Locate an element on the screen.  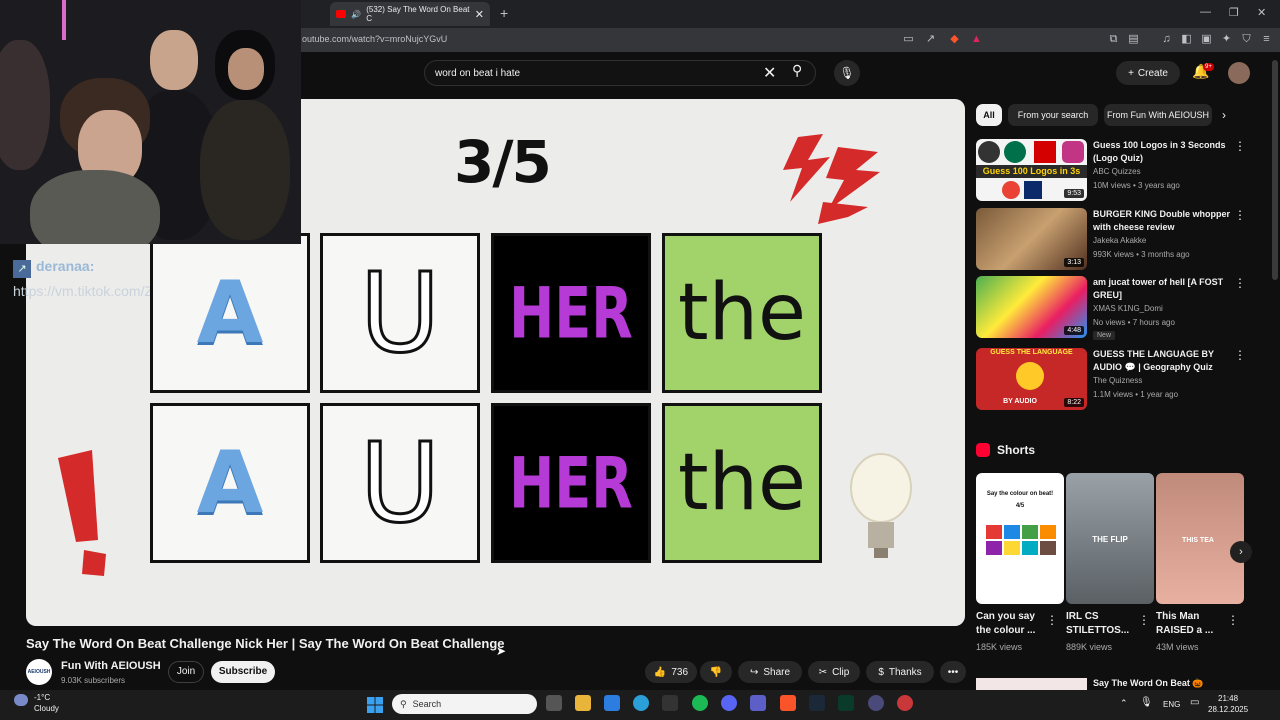
menu-icon: ≡ is located at coordinates (1266, 39).